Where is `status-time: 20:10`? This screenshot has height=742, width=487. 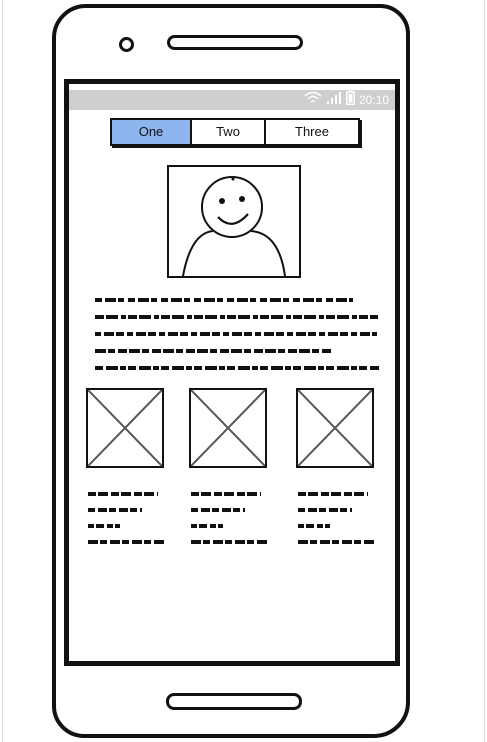 status-time: 20:10 is located at coordinates (373, 100).